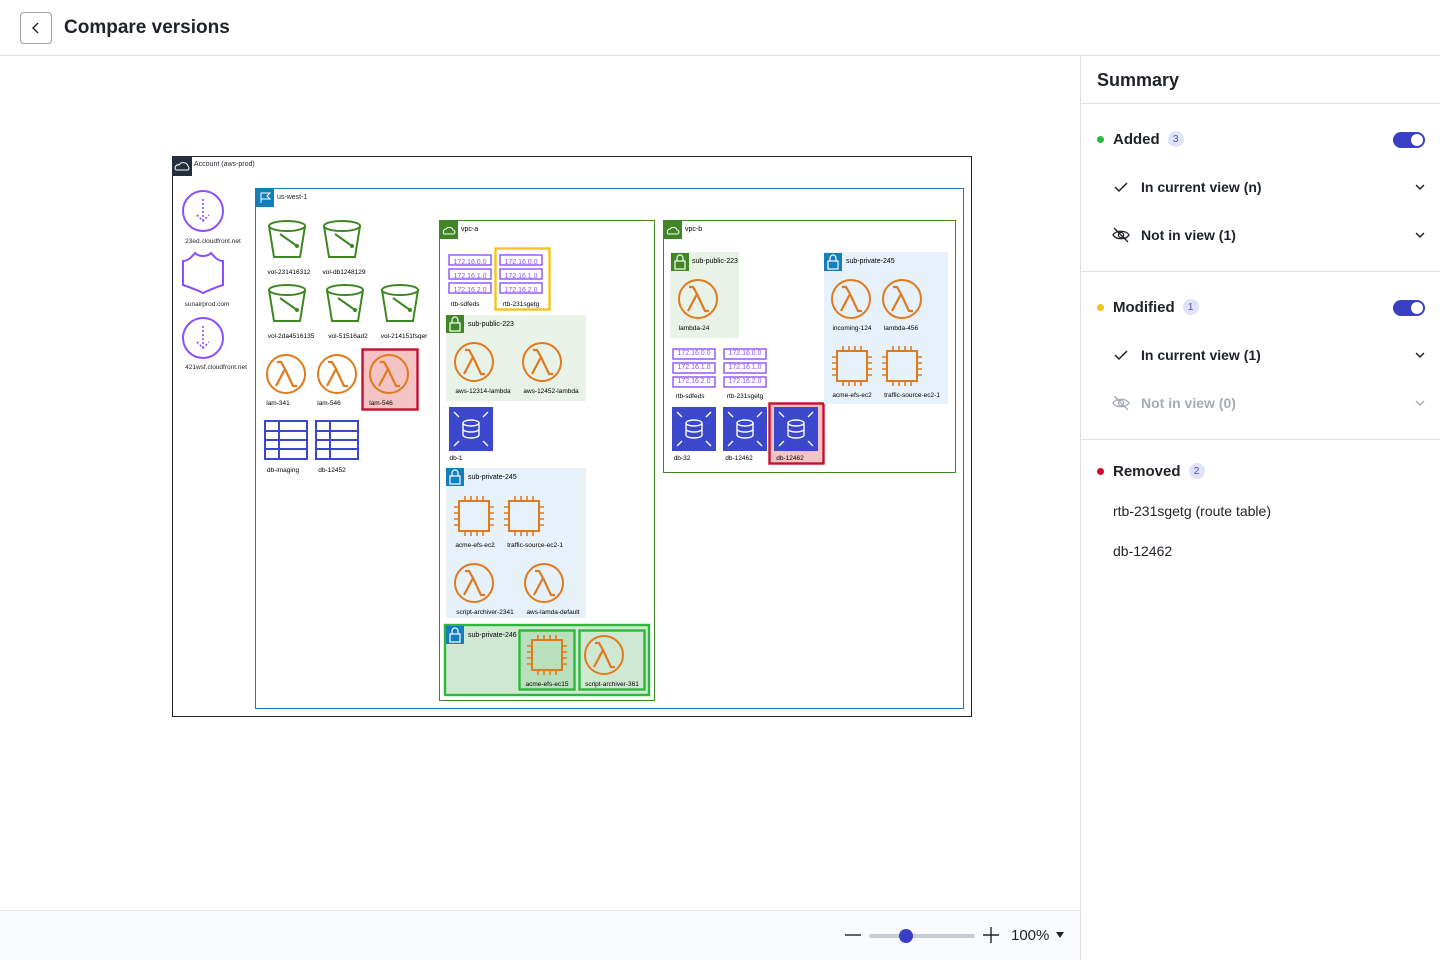  Describe the element at coordinates (278, 403) in the screenshot. I see `resource-label: lam-341` at that location.